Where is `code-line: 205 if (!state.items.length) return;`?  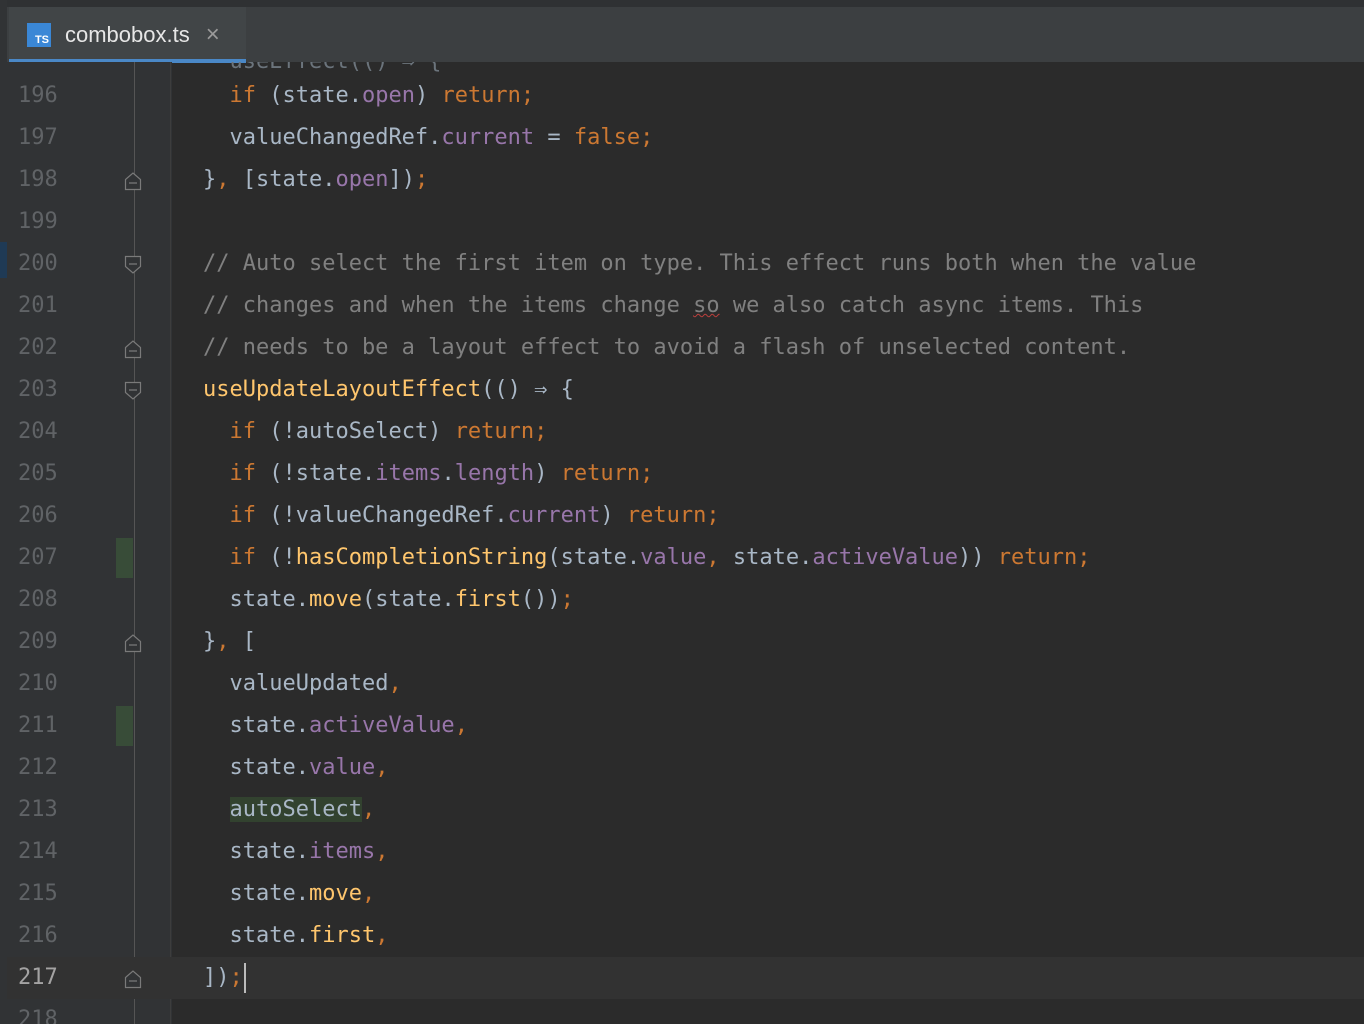 code-line: 205 if (!state.items.length) return; is located at coordinates (685, 474).